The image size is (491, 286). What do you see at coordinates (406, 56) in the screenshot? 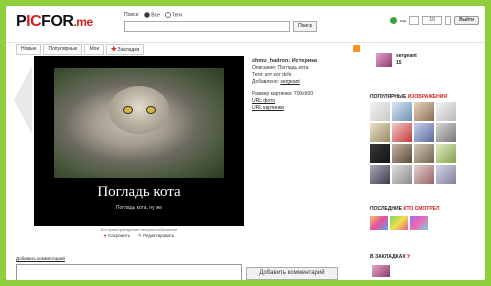
I see `sidebar-username: sergeant` at bounding box center [406, 56].